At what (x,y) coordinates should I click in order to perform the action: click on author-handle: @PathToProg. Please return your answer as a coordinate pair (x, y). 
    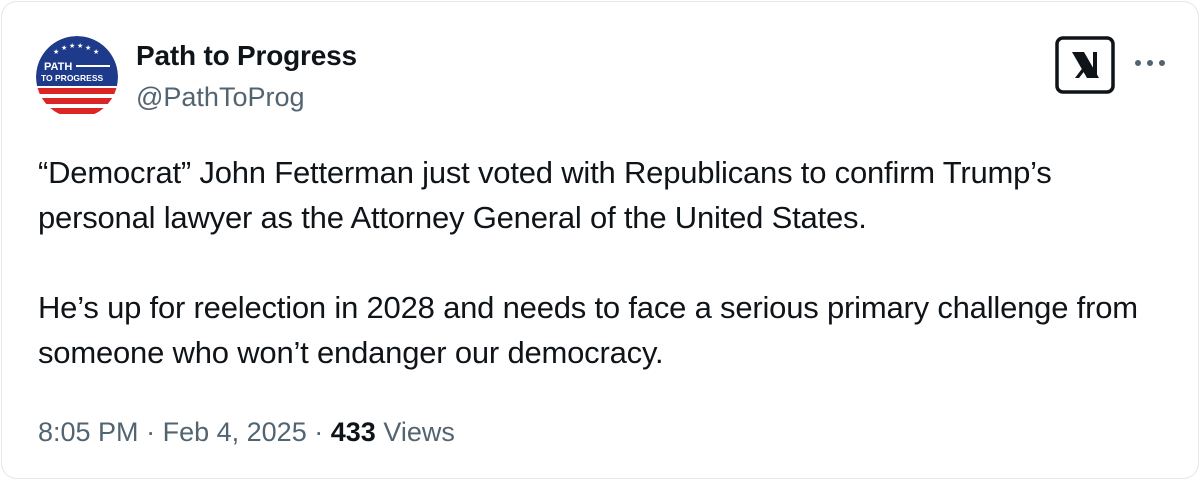
    Looking at the image, I should click on (220, 97).